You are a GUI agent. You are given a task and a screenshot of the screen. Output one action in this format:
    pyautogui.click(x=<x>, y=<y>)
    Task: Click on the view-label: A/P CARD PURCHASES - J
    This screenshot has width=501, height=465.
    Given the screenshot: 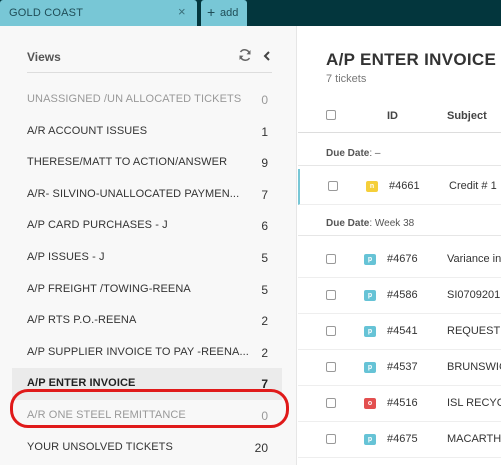 What is the action you would take?
    pyautogui.click(x=97, y=225)
    